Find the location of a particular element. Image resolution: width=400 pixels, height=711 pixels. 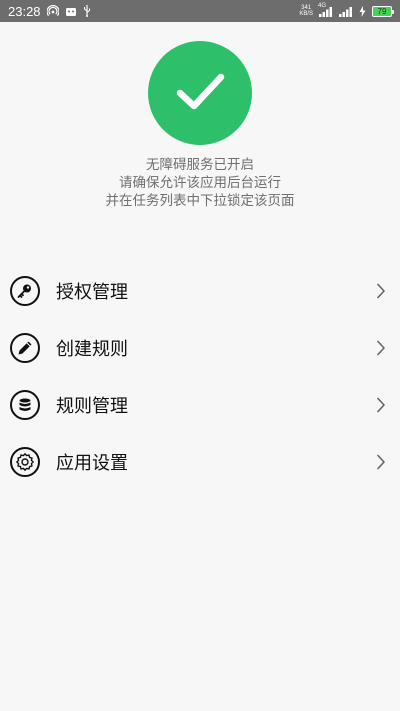

gear-icon is located at coordinates (25, 461).